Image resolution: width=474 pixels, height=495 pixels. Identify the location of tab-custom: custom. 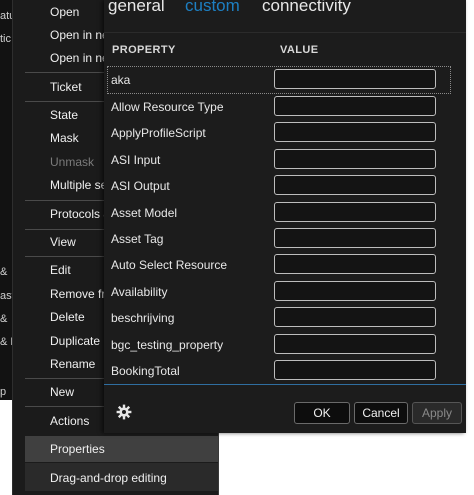
(212, 8).